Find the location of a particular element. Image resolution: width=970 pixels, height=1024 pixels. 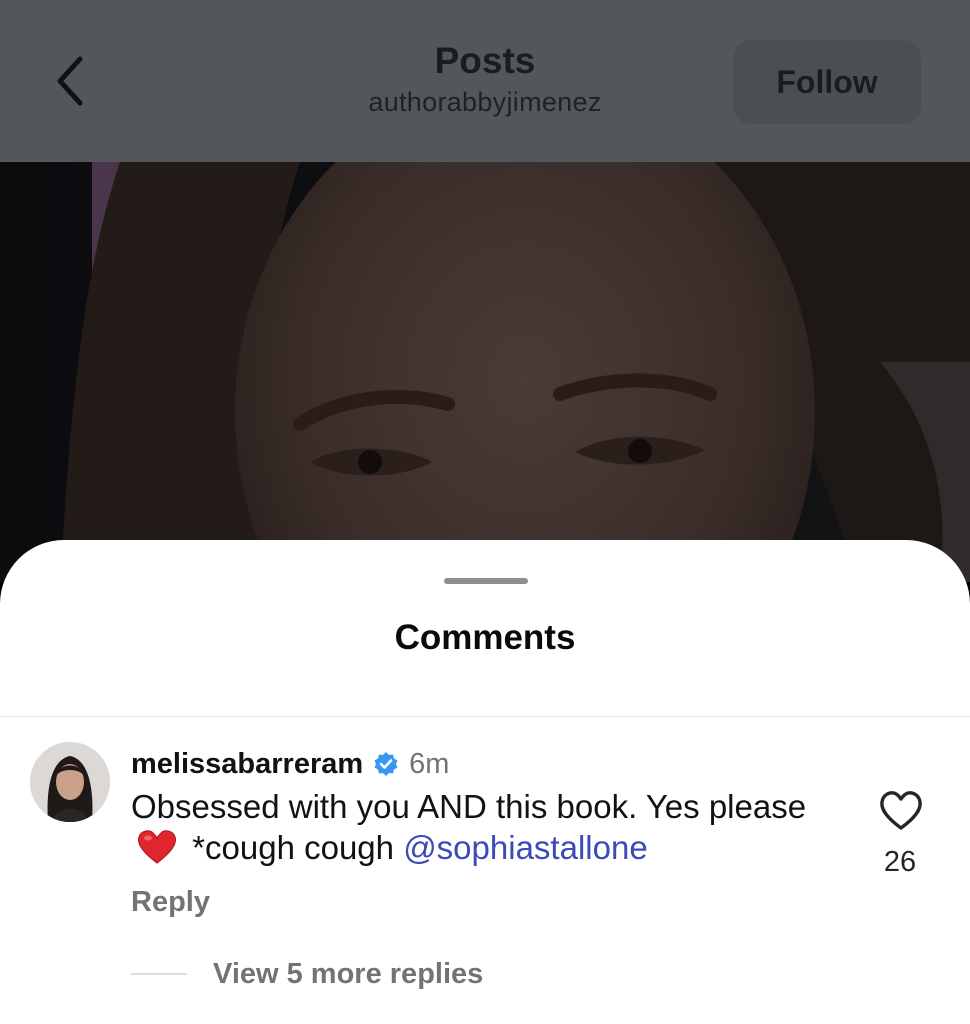

comment-header: melissabarreram 6m is located at coordinates (290, 764).